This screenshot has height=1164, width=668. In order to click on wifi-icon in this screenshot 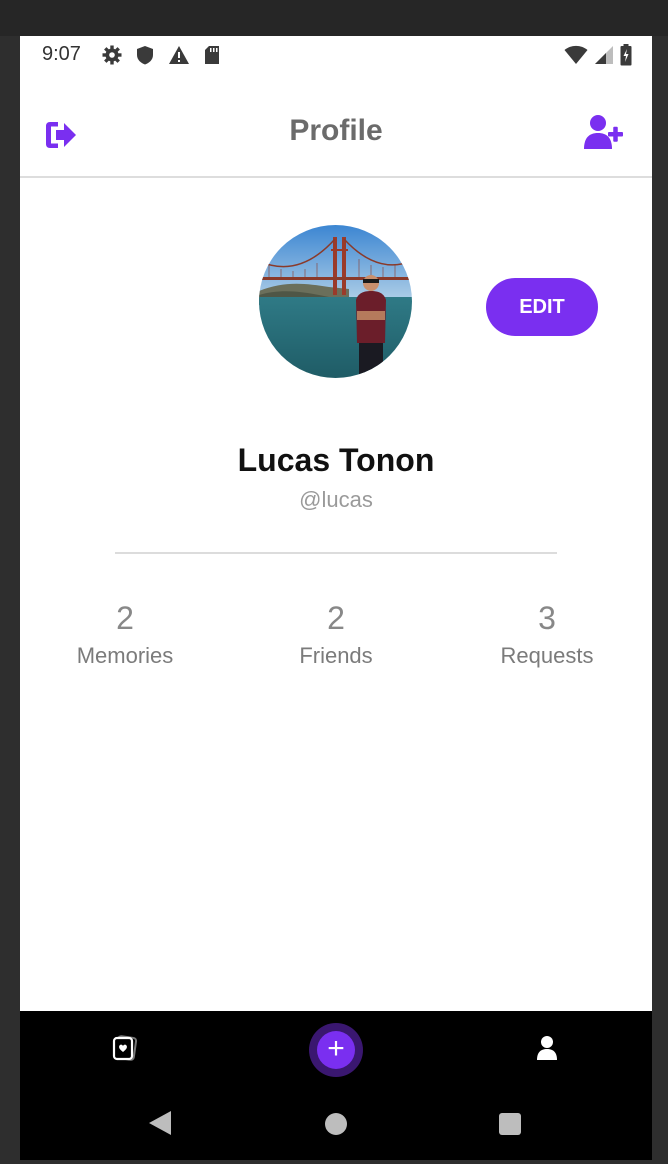, I will do `click(576, 54)`.